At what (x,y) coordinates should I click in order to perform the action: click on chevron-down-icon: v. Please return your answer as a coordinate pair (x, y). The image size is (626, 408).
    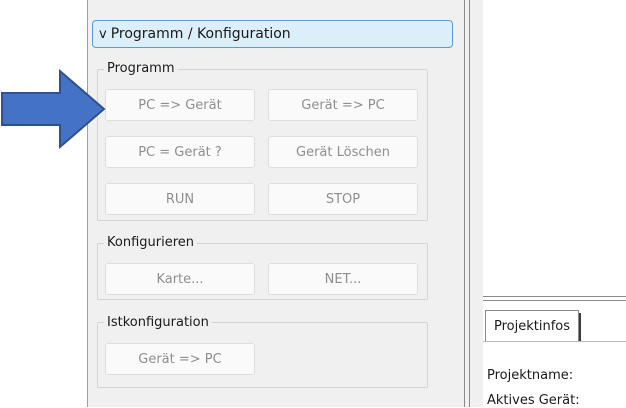
    Looking at the image, I should click on (103, 34).